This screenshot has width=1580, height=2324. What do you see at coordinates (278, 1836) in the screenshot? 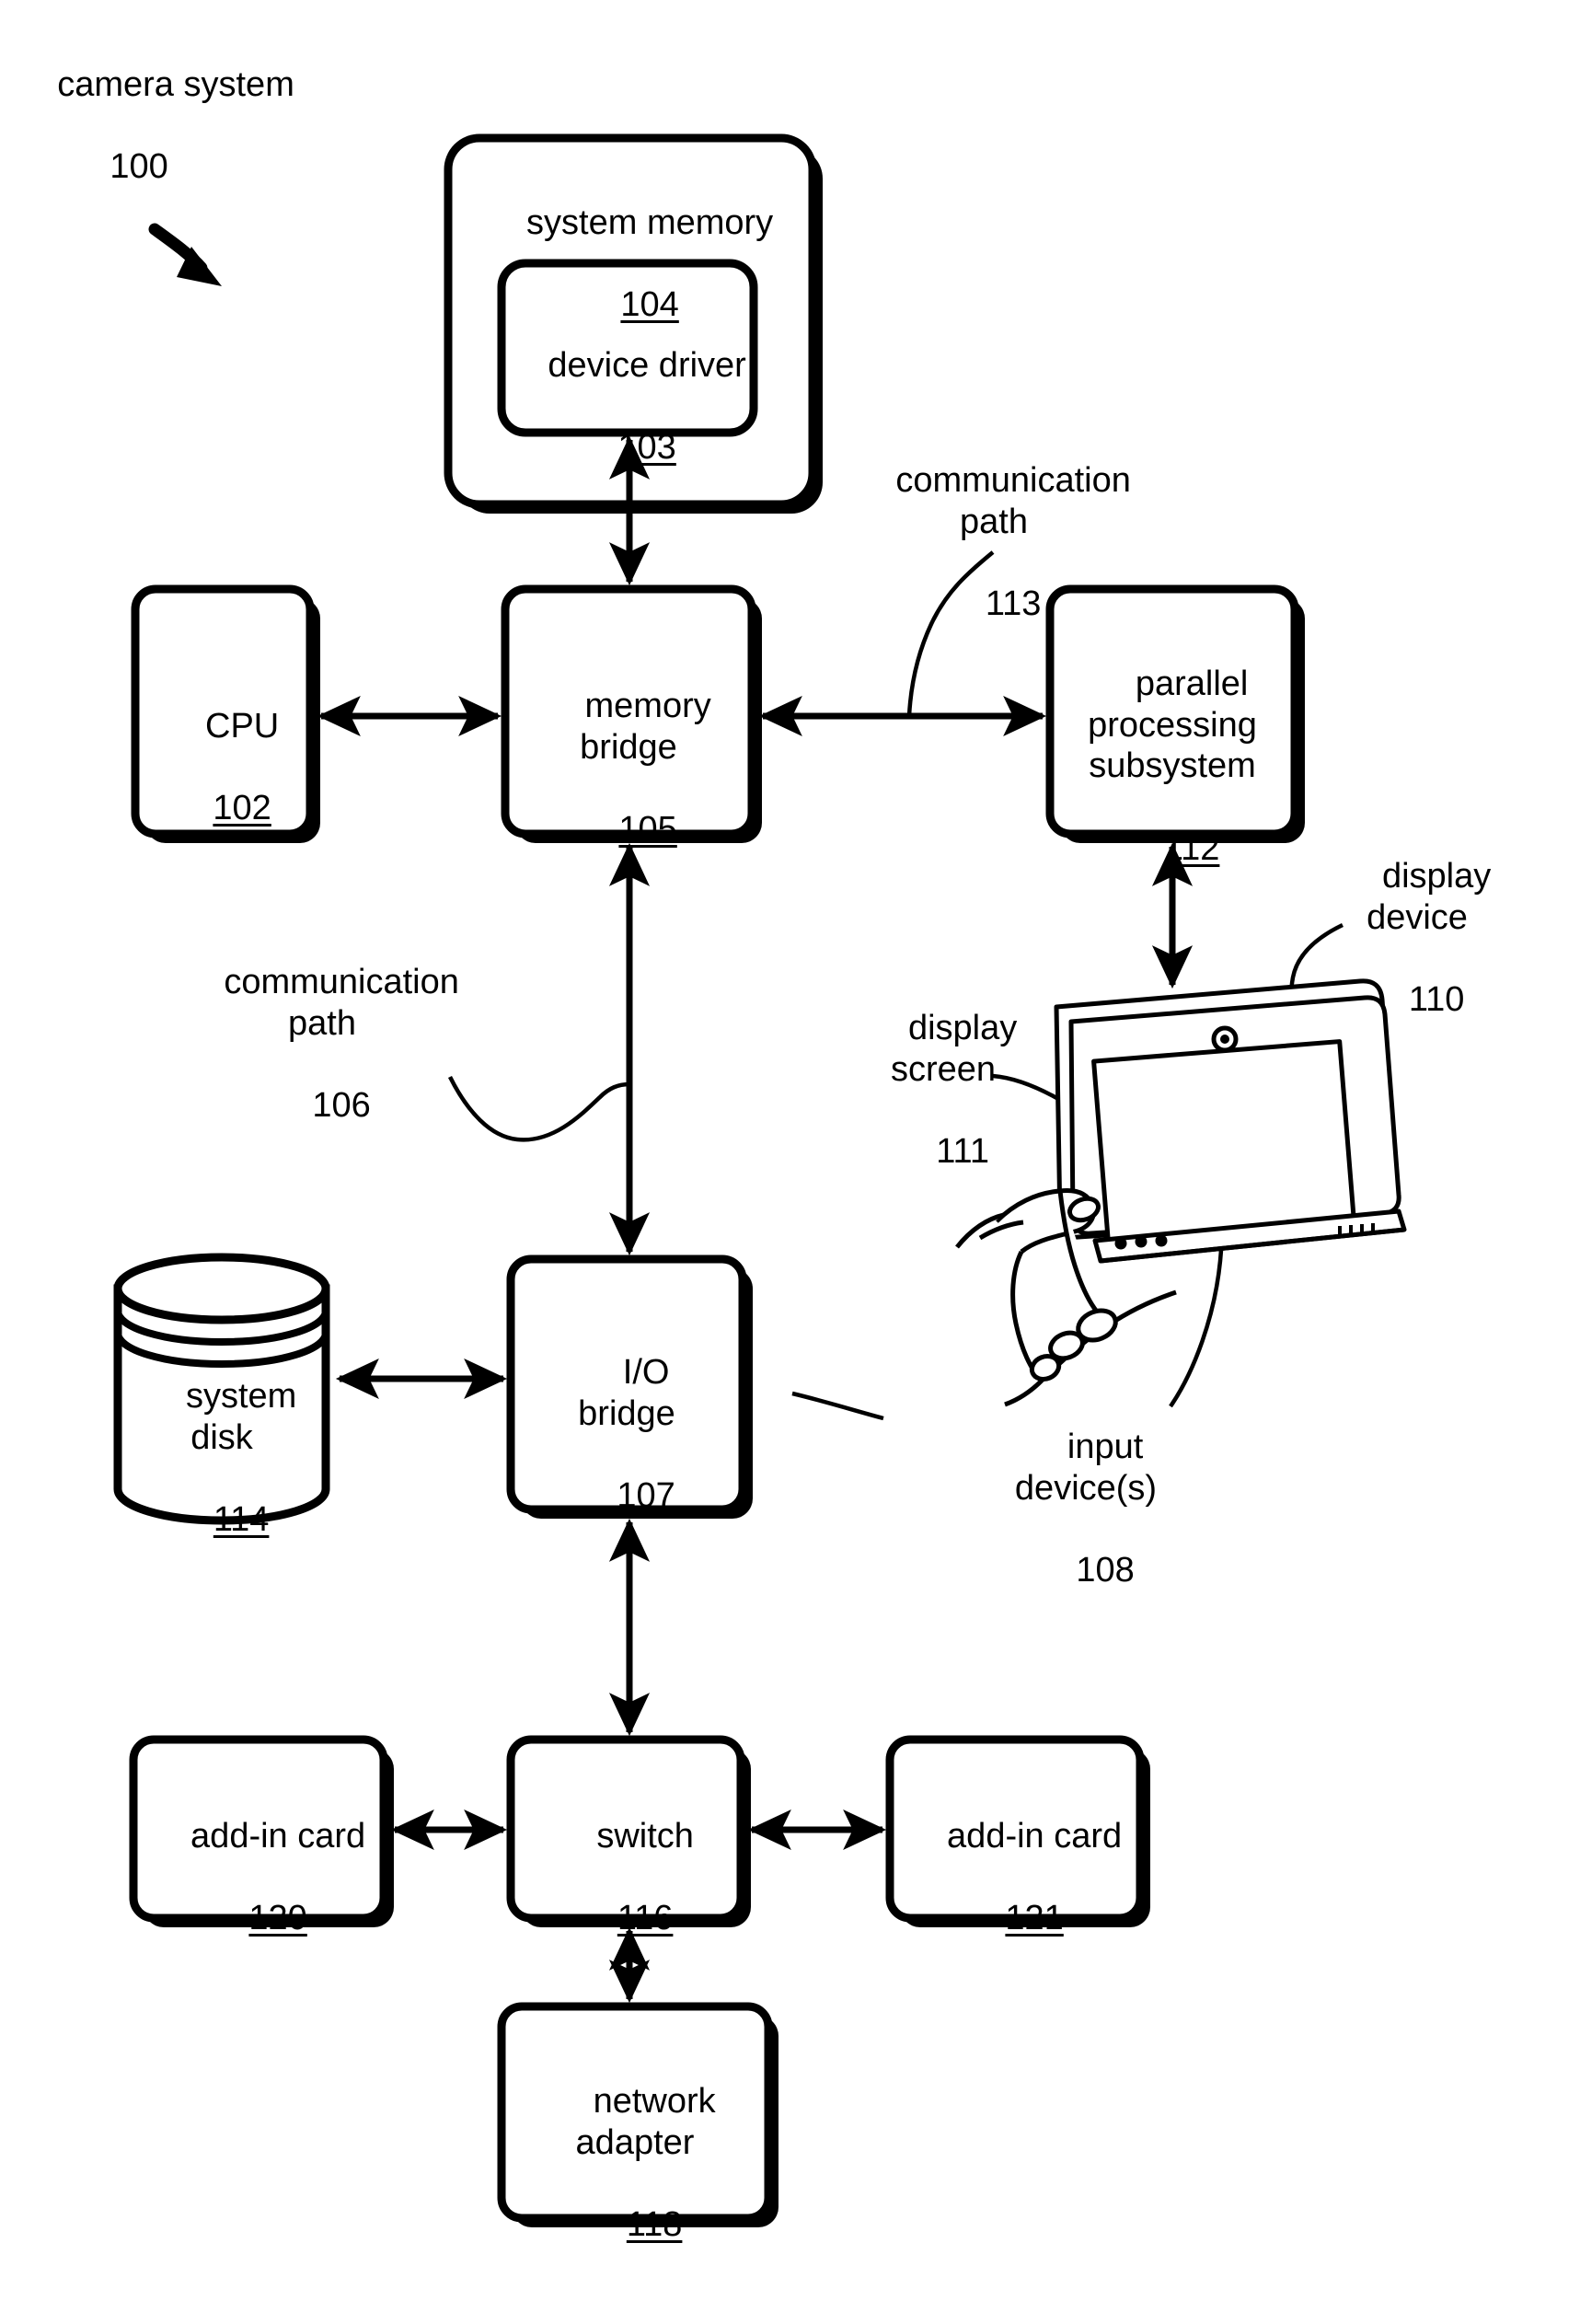
I see `label-add-in-card-120-text: add-in card` at bounding box center [278, 1836].